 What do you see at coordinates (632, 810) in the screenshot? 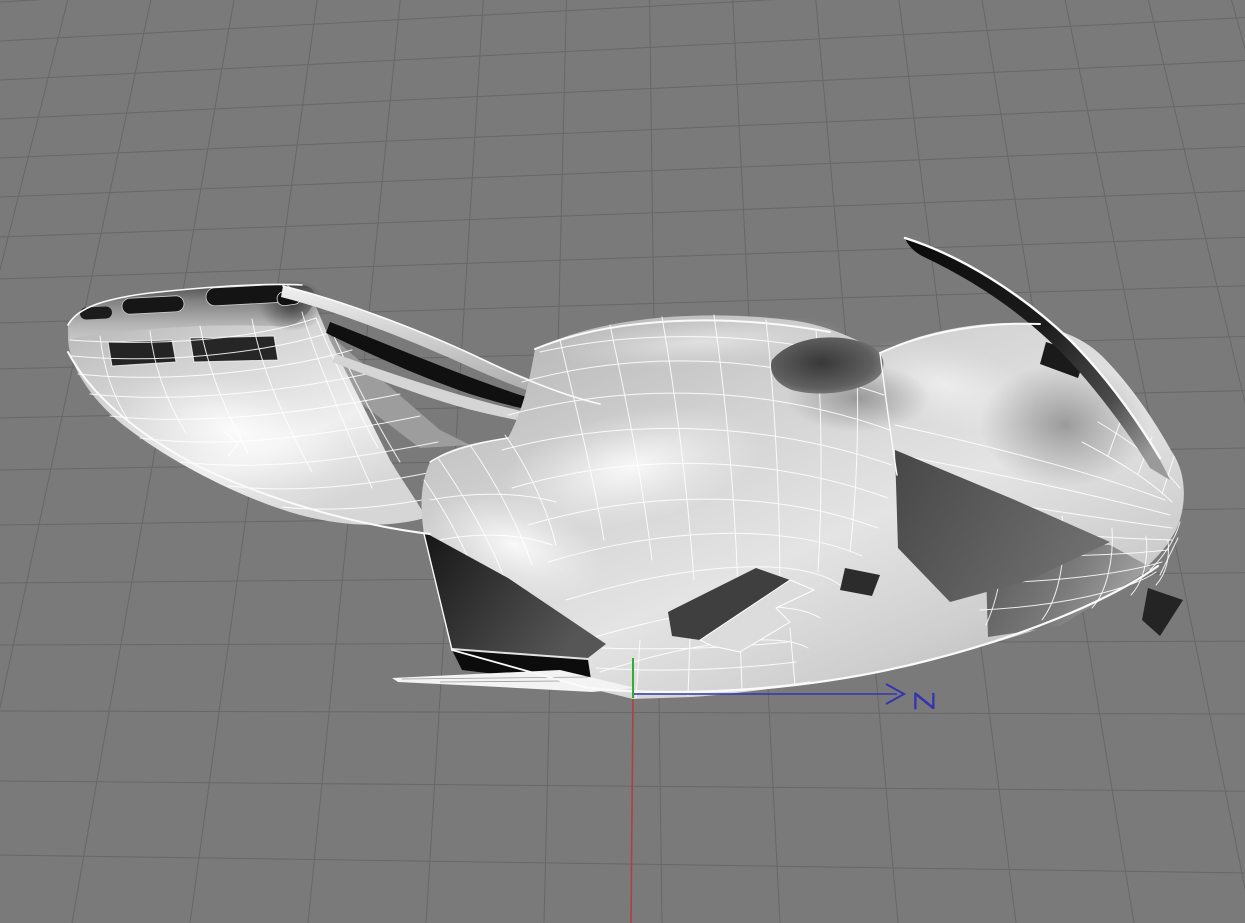
I see `axis-x-line` at bounding box center [632, 810].